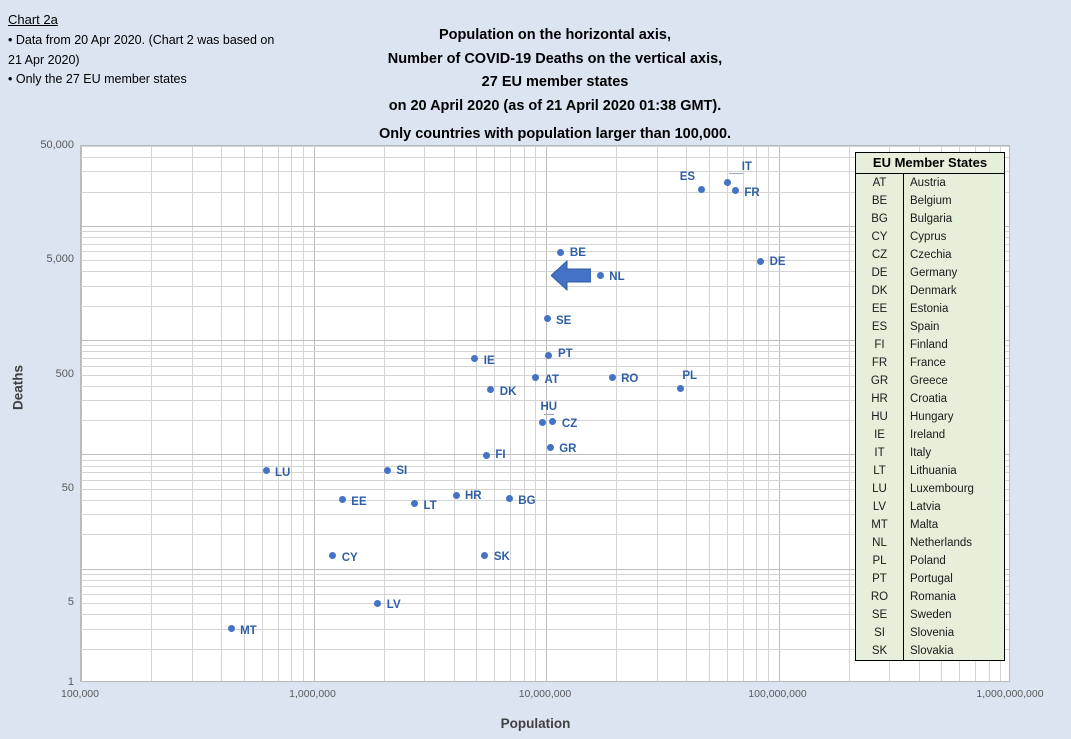  What do you see at coordinates (486, 455) in the screenshot?
I see `data-point-fi` at bounding box center [486, 455].